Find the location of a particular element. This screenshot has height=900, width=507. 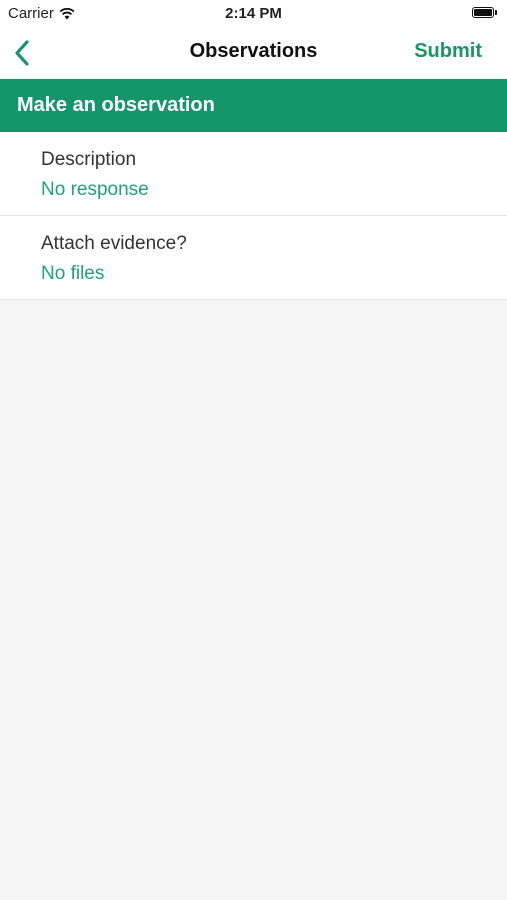

description-label: Description is located at coordinates (89, 159).